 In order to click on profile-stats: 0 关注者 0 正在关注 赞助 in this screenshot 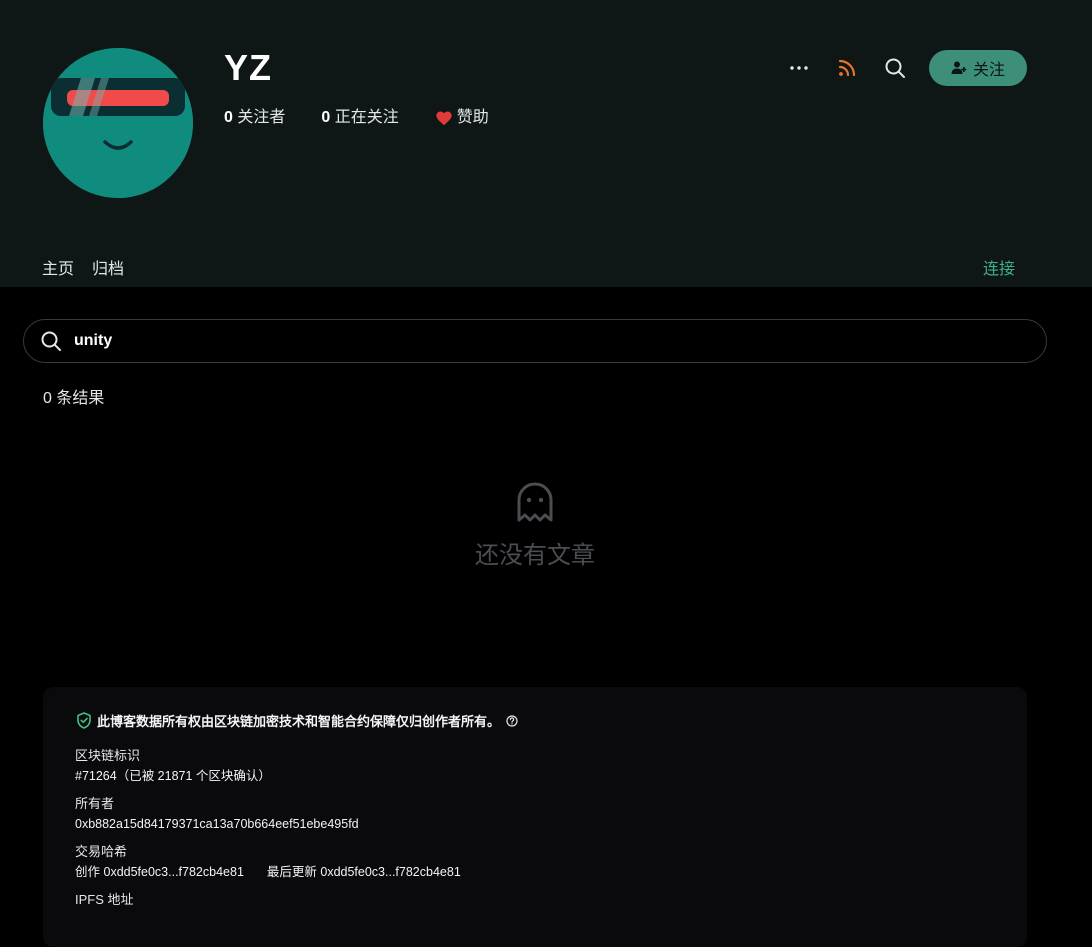, I will do `click(356, 118)`.